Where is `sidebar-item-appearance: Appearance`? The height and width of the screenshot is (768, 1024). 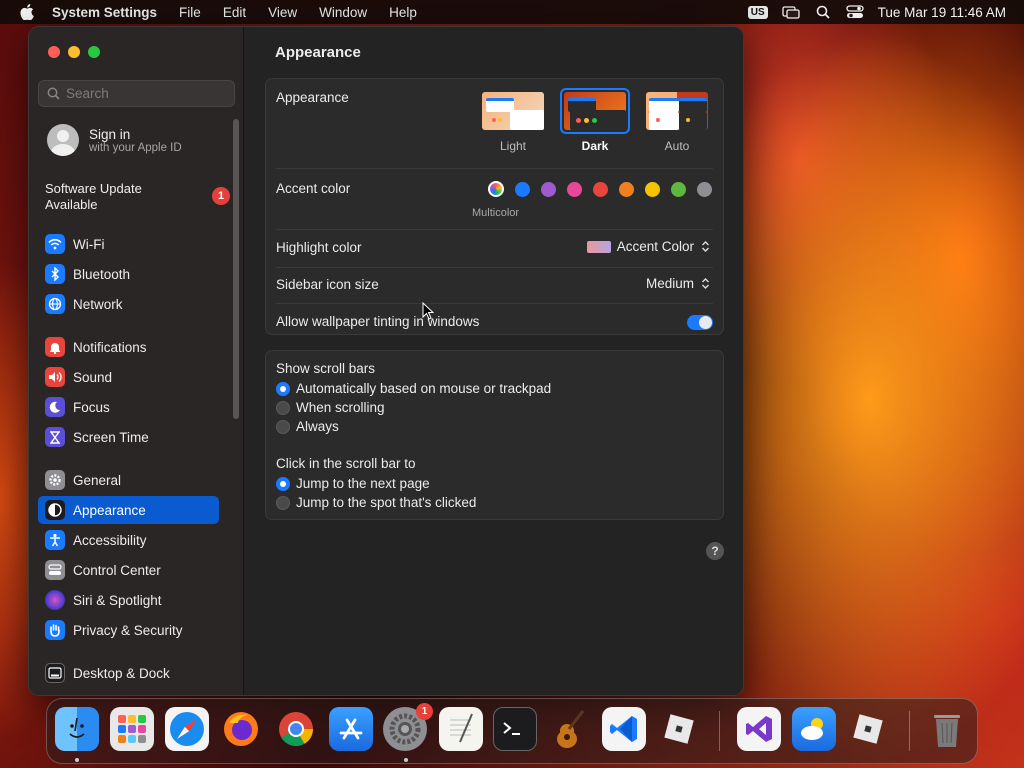 sidebar-item-appearance: Appearance is located at coordinates (128, 510).